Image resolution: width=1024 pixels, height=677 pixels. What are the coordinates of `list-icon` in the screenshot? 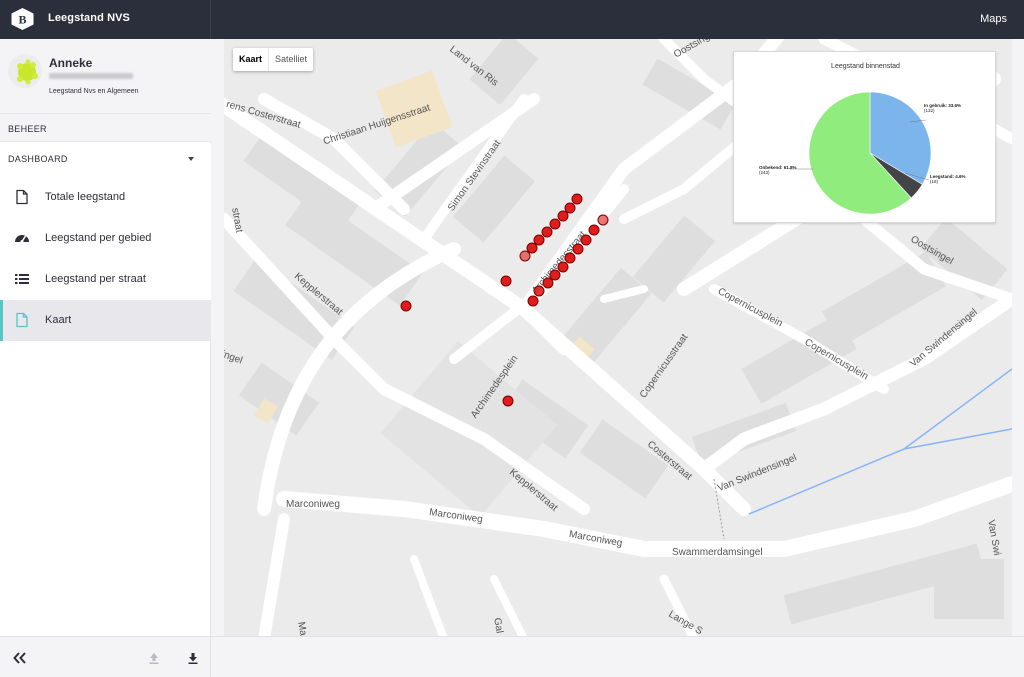 It's located at (22, 279).